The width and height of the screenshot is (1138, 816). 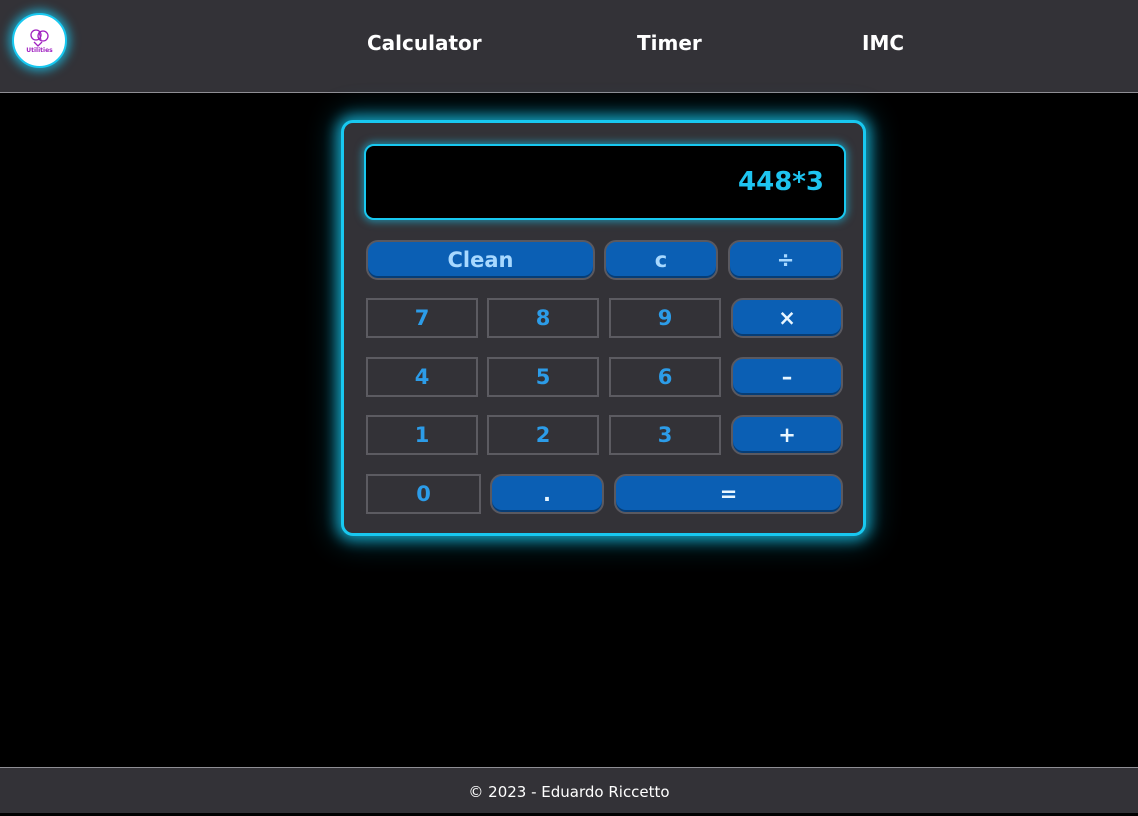 What do you see at coordinates (569, 46) in the screenshot?
I see `top-navbar: Utilities Calculator Timer IMC` at bounding box center [569, 46].